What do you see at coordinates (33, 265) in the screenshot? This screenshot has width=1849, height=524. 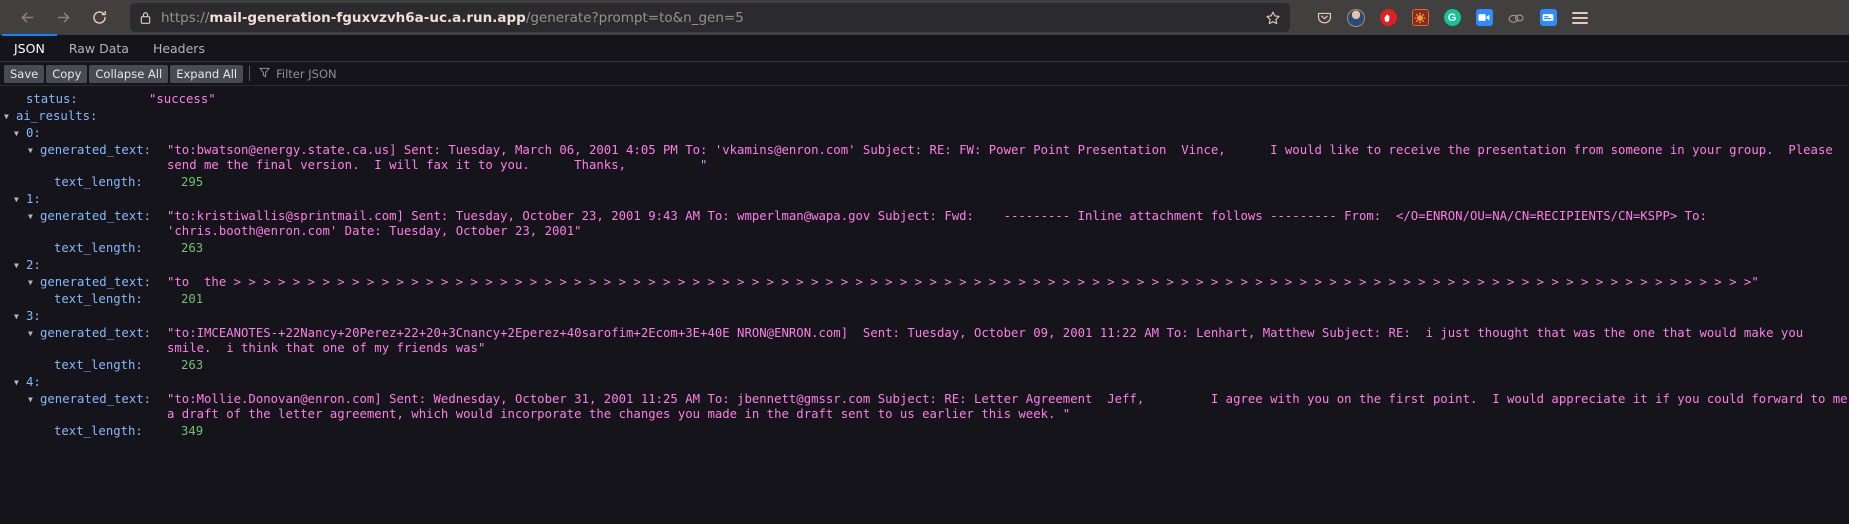 I see `json-key-index: 2:` at bounding box center [33, 265].